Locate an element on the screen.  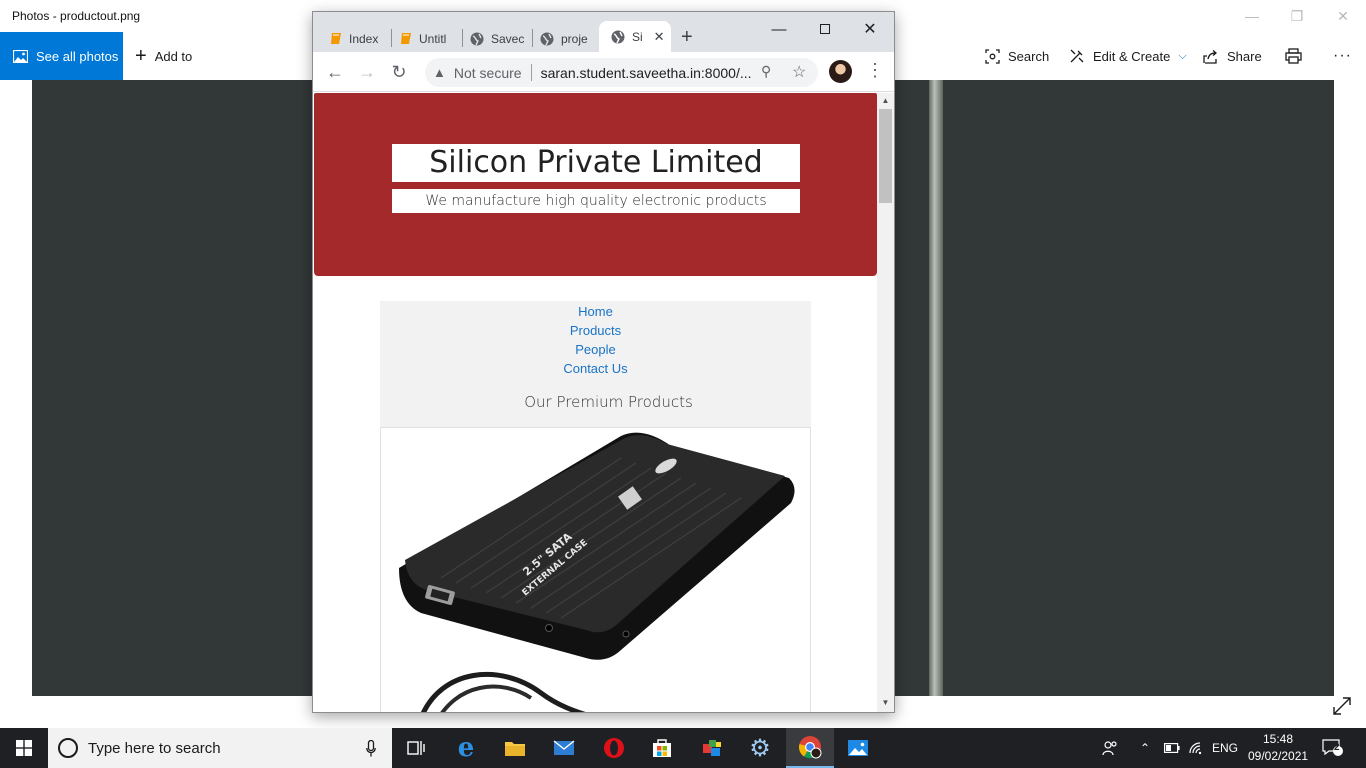
fullscreen-expand-icon is located at coordinates (1342, 706).